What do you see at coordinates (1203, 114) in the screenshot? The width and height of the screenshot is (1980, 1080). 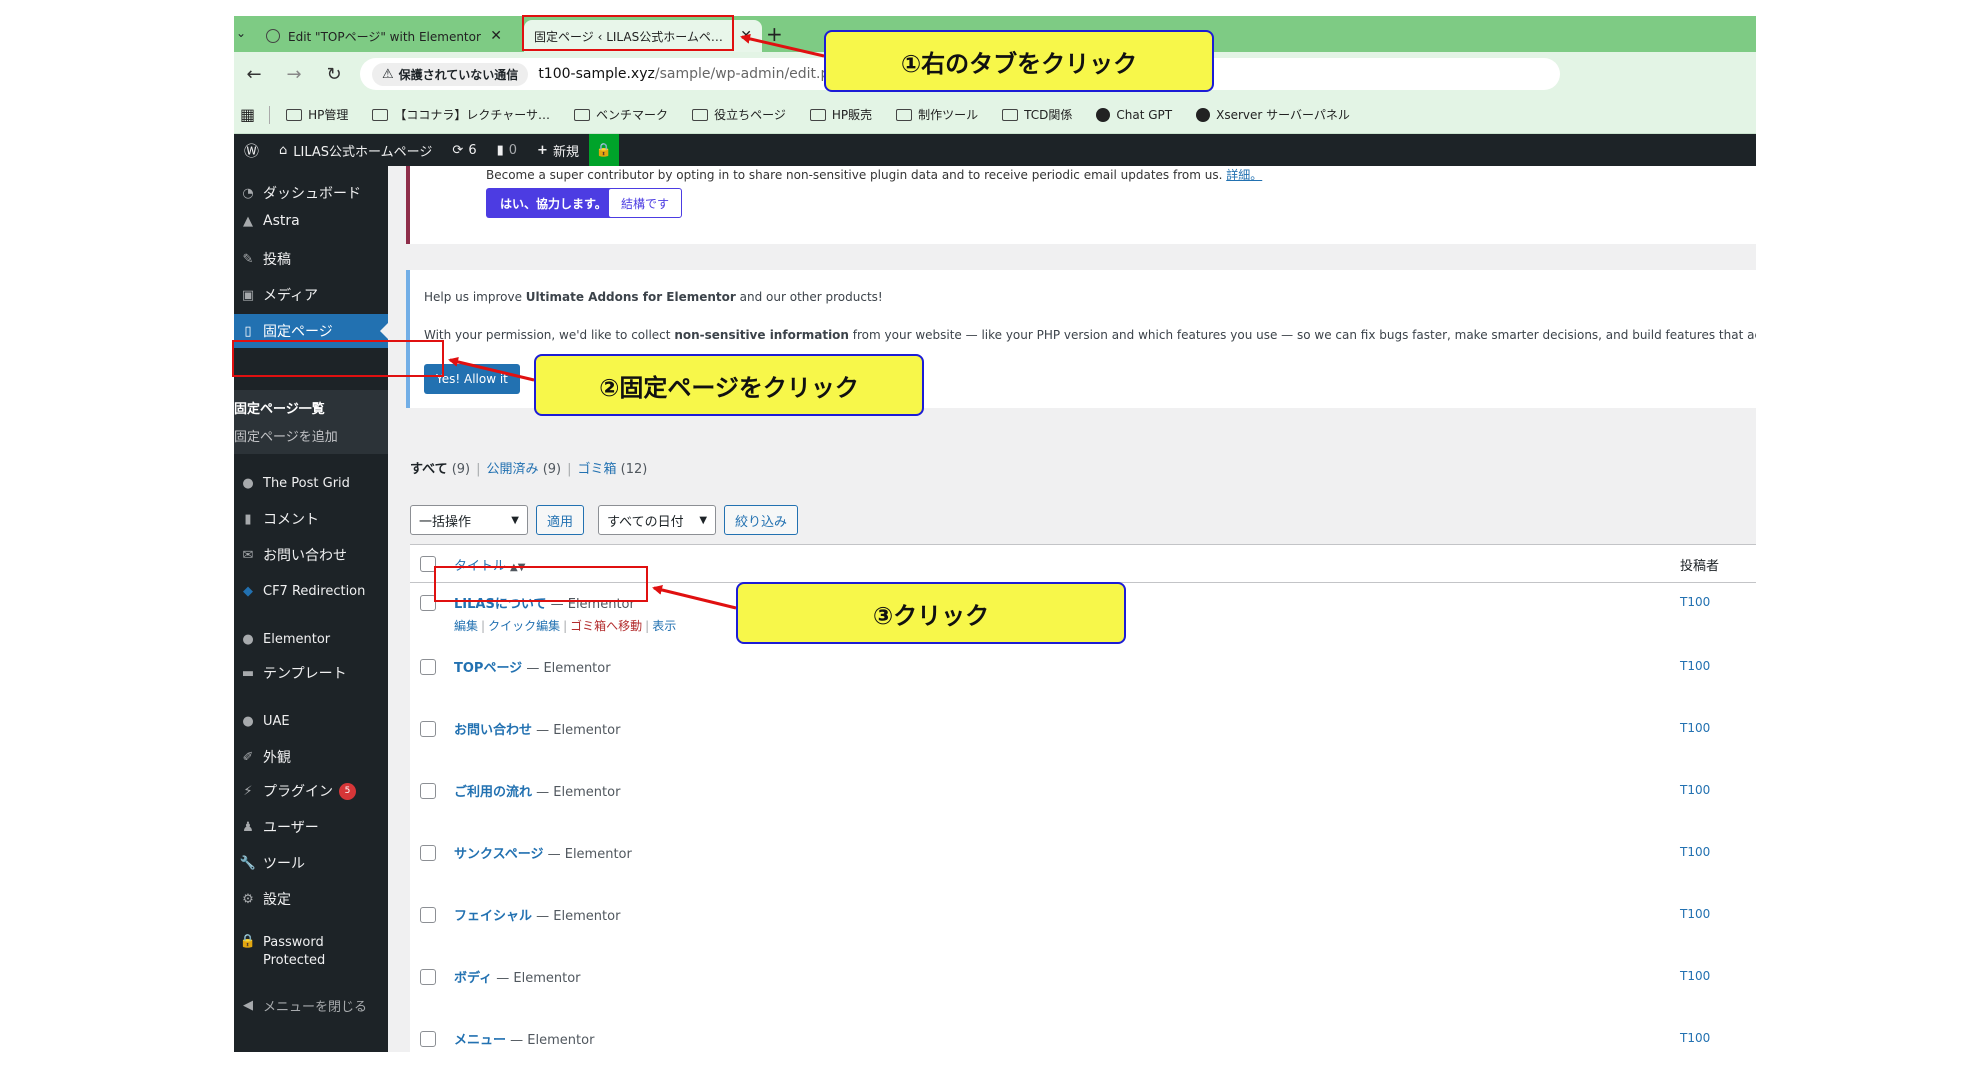 I see `xserver-icon` at bounding box center [1203, 114].